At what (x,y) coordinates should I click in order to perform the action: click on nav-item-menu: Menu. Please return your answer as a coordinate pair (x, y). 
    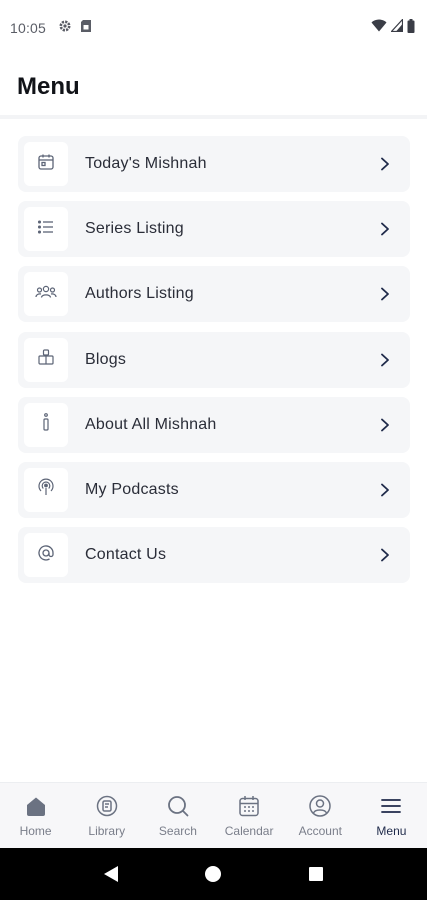
    Looking at the image, I should click on (391, 815).